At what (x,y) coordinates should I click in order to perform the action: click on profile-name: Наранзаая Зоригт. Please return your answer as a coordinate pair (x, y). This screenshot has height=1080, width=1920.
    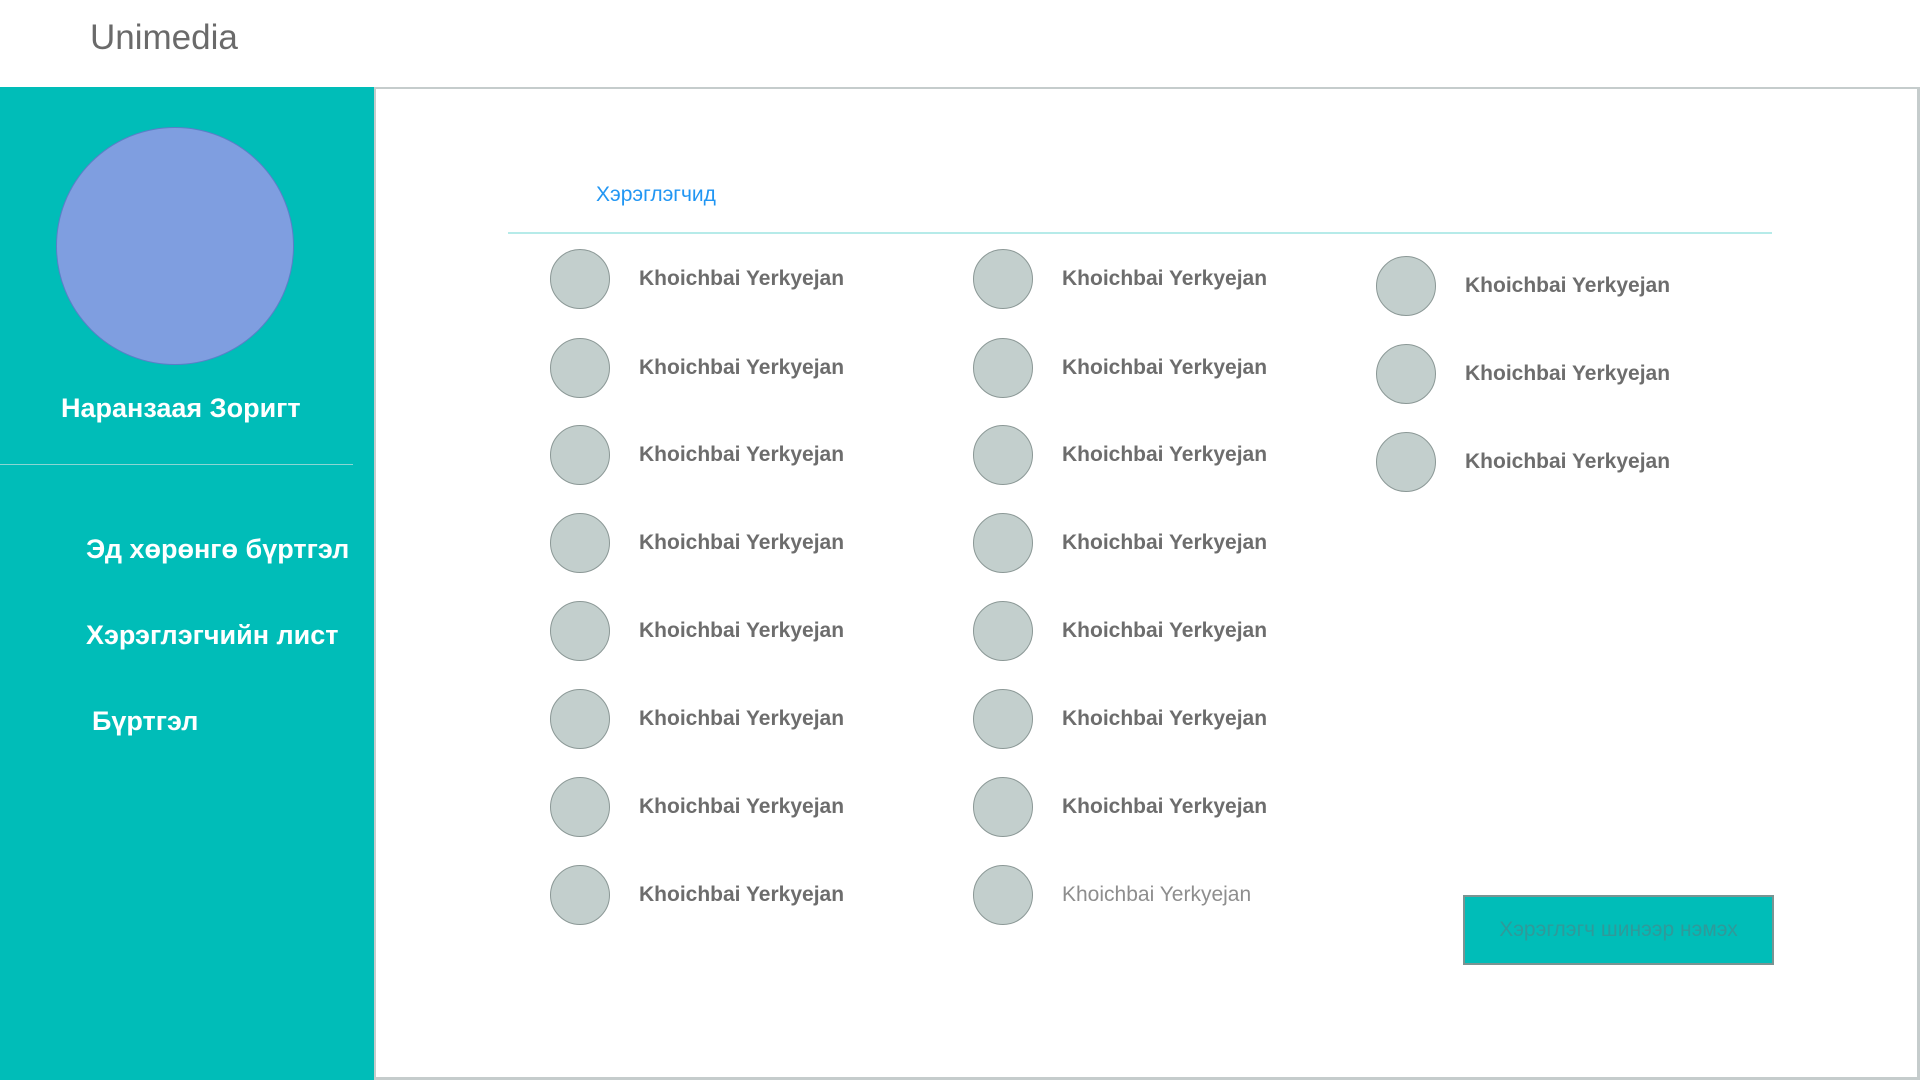
    Looking at the image, I should click on (181, 408).